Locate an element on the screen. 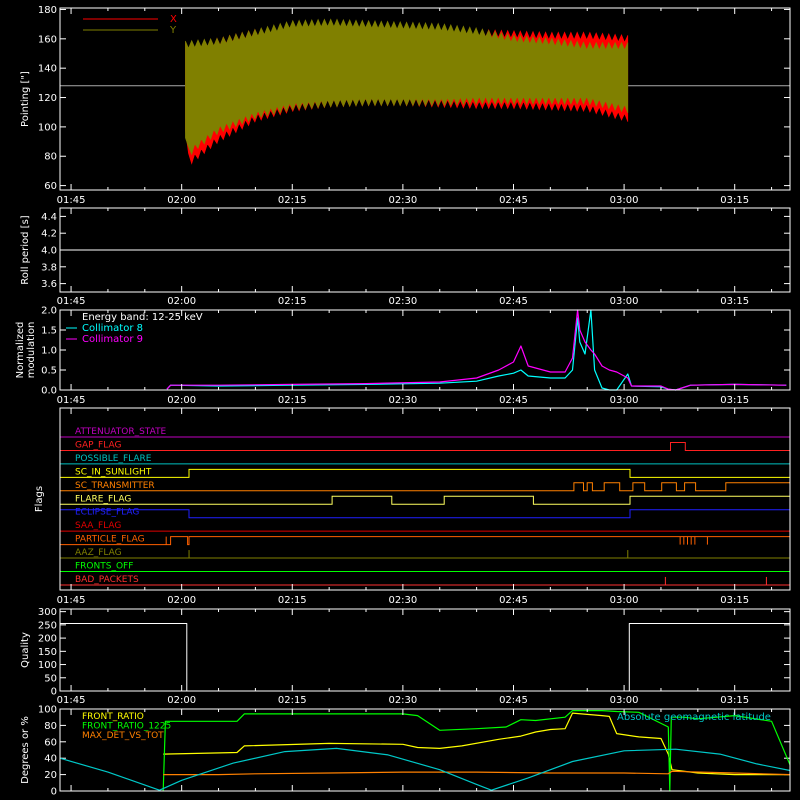 This screenshot has width=800, height=800. axis-label-line: Pointing ["] is located at coordinates (25, 99).